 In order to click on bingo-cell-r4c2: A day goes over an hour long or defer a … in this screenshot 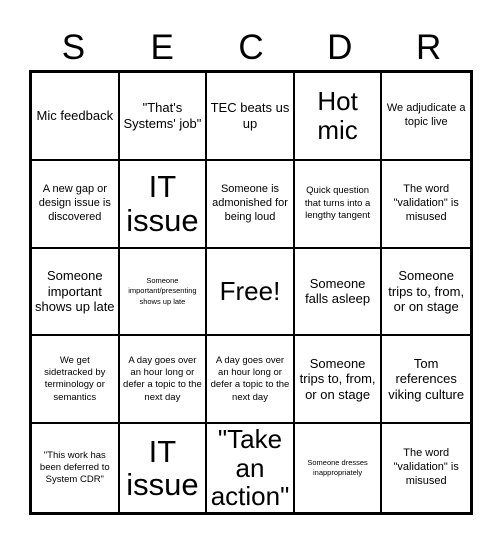, I will do `click(163, 380)`.